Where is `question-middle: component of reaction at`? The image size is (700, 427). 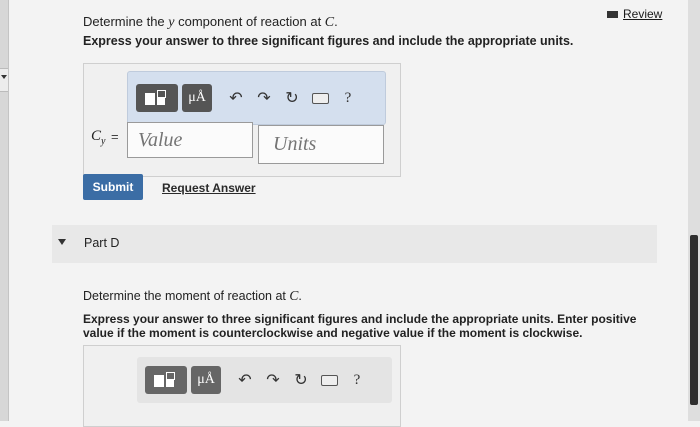 question-middle: component of reaction at is located at coordinates (249, 21).